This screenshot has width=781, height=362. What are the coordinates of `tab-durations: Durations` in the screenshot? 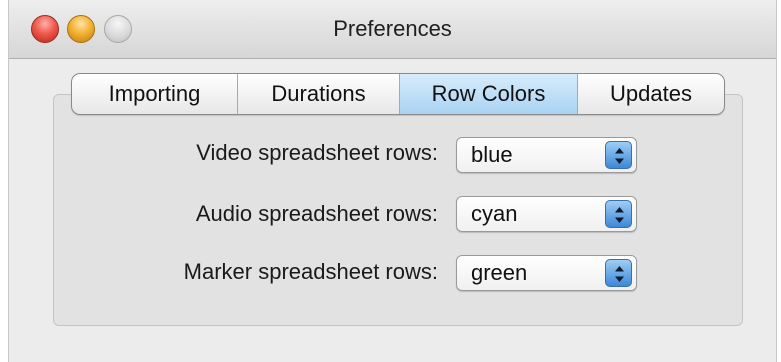 It's located at (319, 94).